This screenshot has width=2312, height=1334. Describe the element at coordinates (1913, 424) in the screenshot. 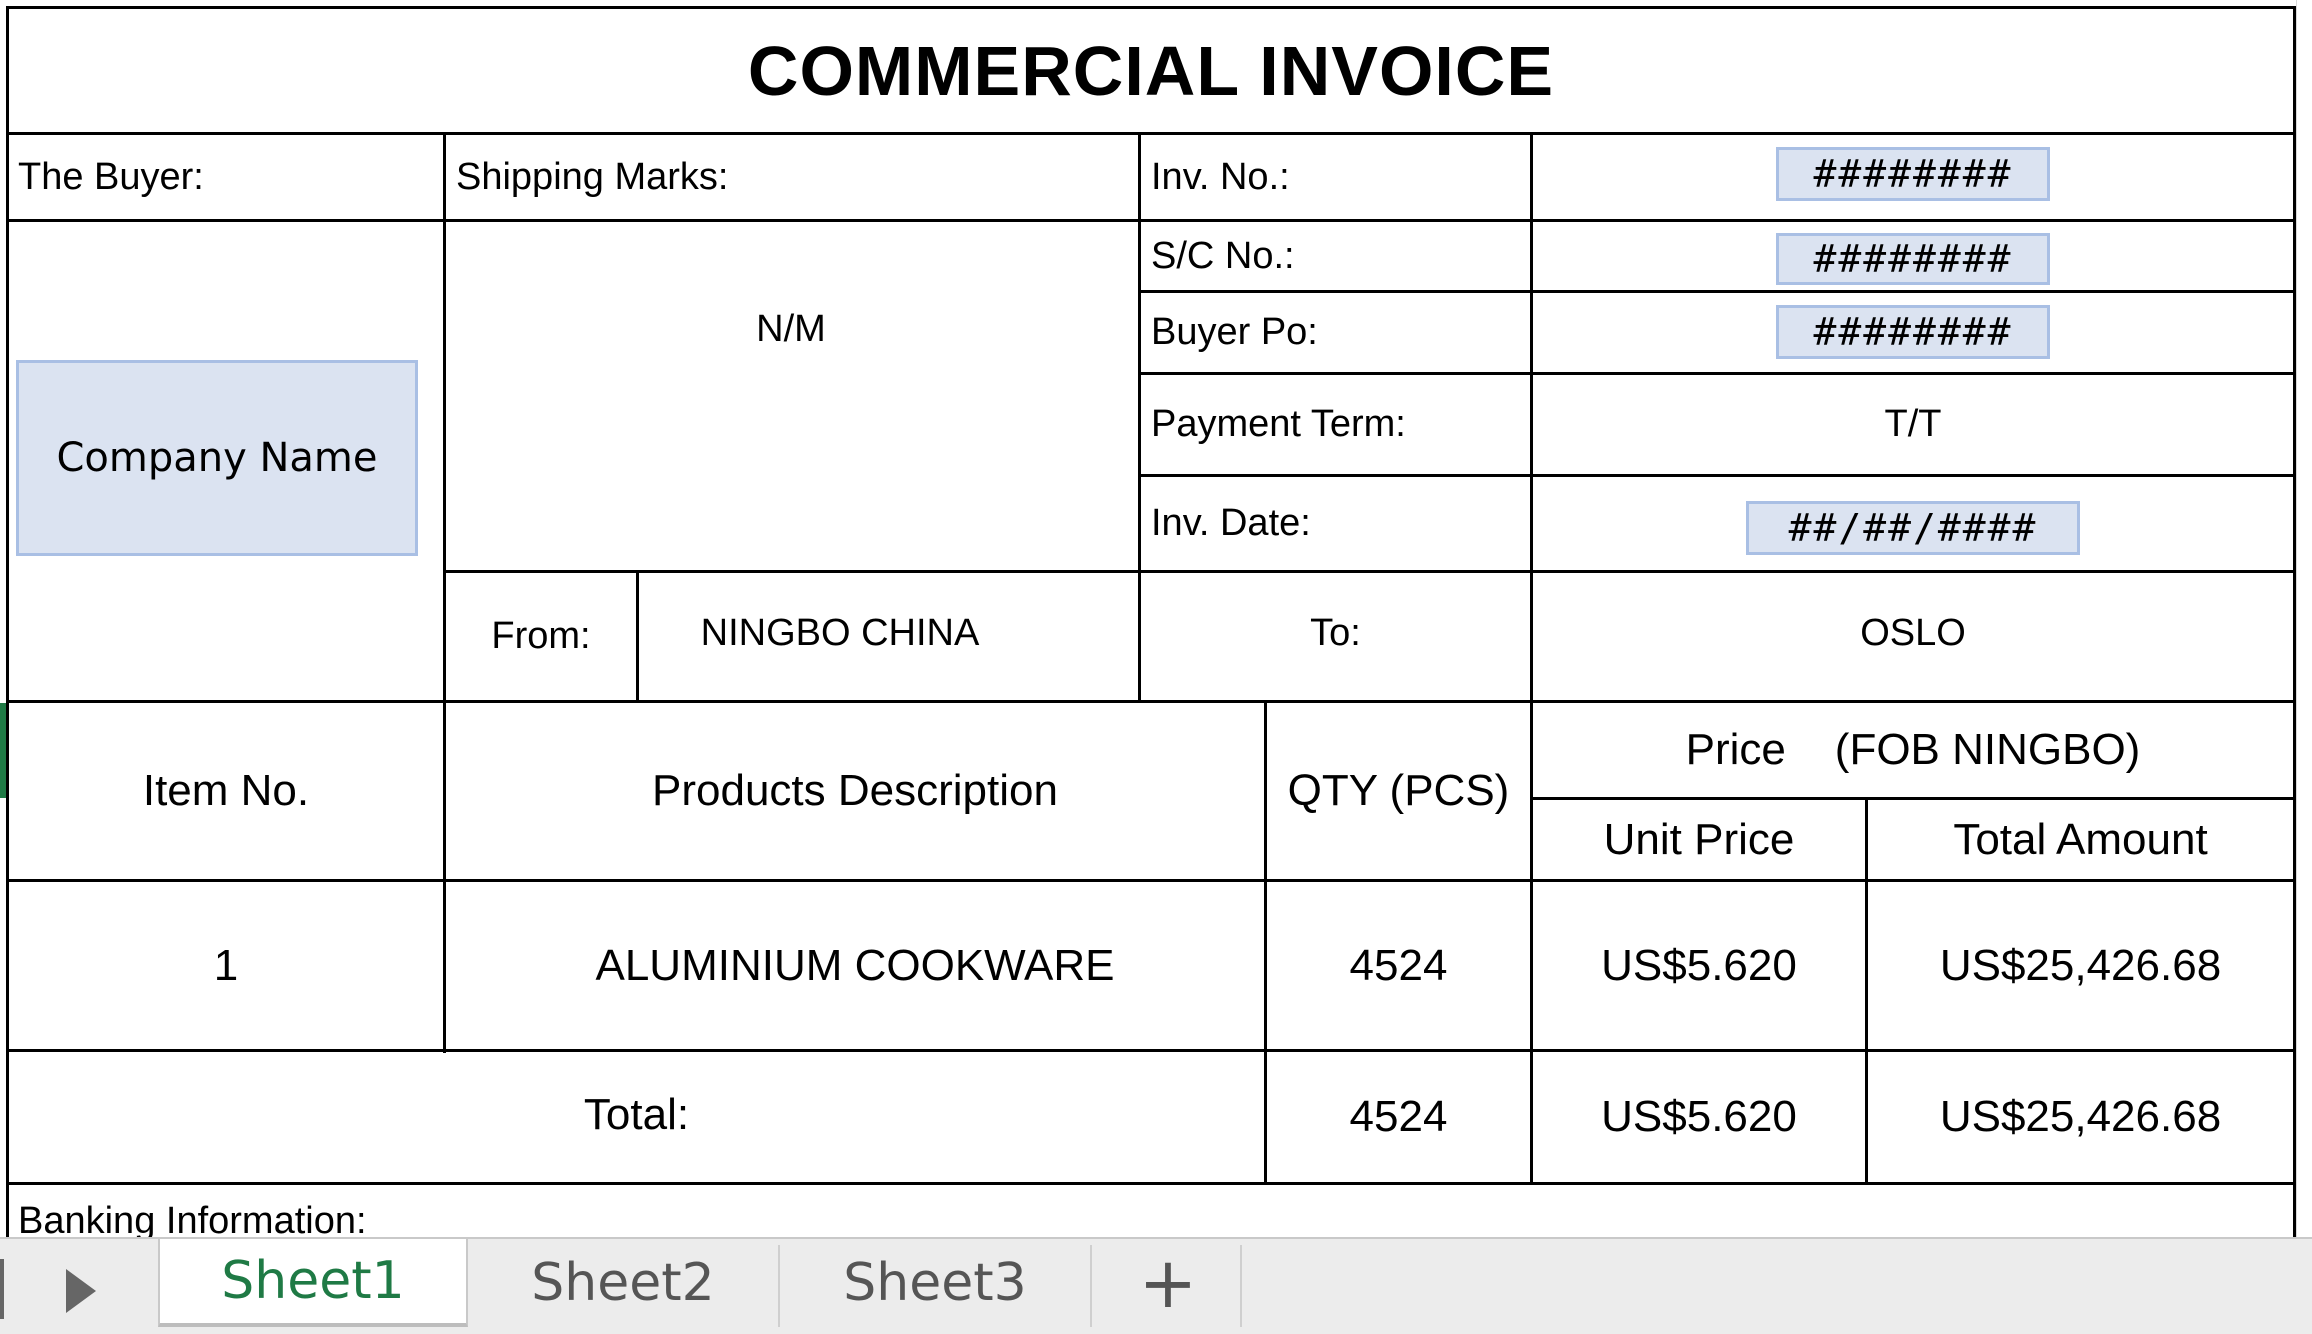

I see `payment-term-value: T/T` at that location.